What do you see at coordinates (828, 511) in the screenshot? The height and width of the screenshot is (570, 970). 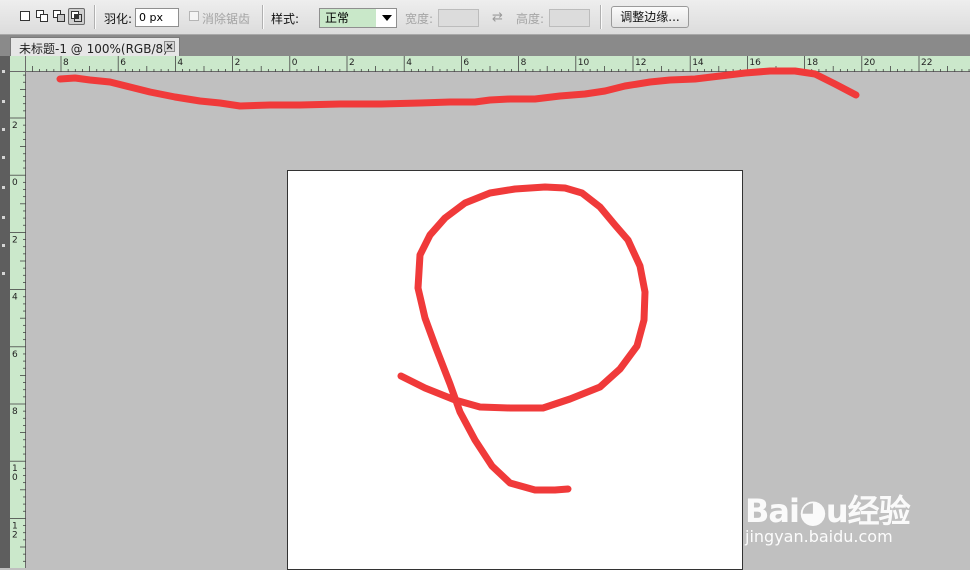 I see `baidu-jingyan-logo: Bai◕u经验` at bounding box center [828, 511].